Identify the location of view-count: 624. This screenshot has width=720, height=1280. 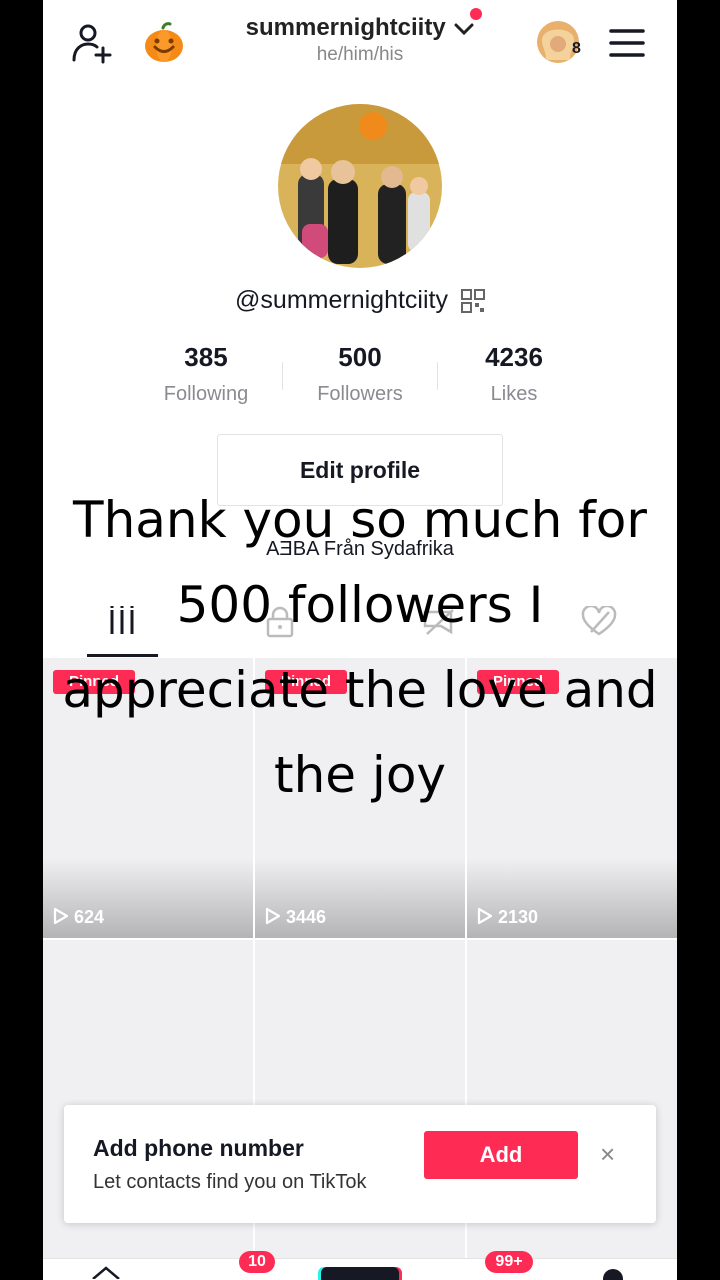
(78, 917).